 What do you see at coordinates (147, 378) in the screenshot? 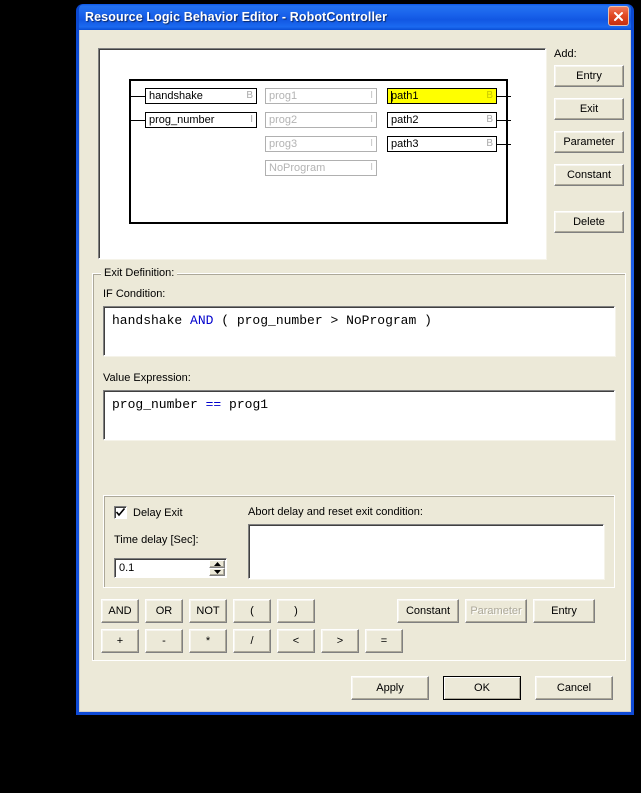
I see `value-expression-label: Value Expression:` at bounding box center [147, 378].